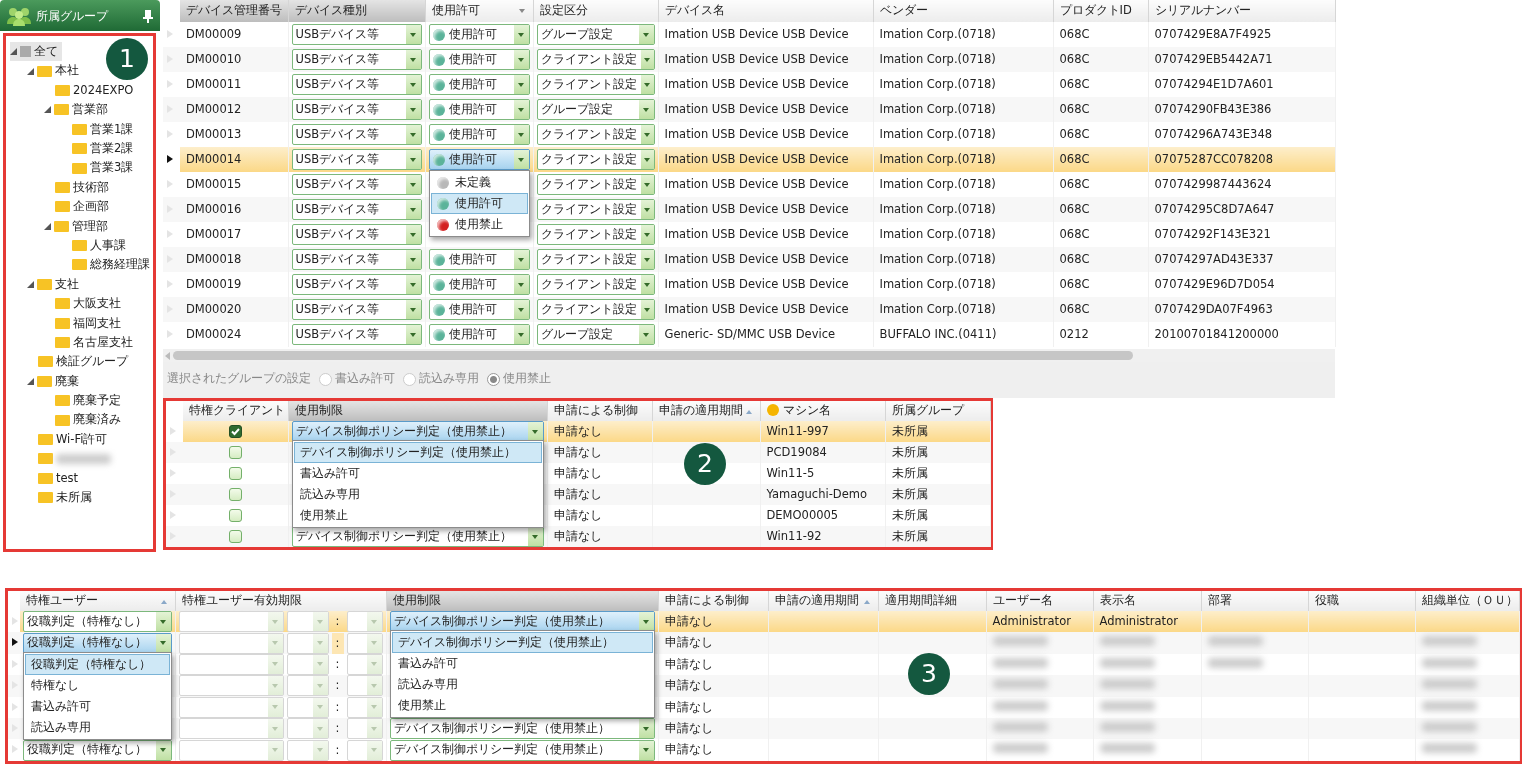 Image resolution: width=1536 pixels, height=784 pixels. Describe the element at coordinates (1039, 601) in the screenshot. I see `column-header: ユーザー名` at that location.